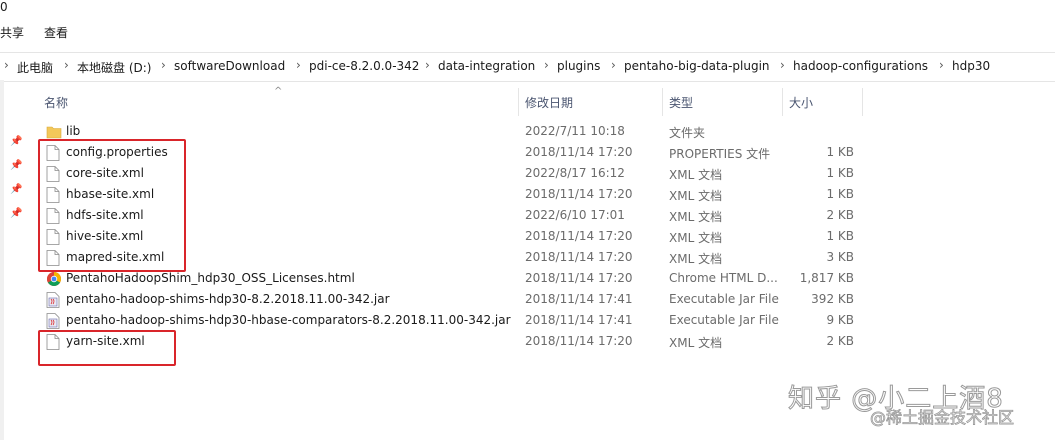  Describe the element at coordinates (54, 132) in the screenshot. I see `folder-icon` at that location.